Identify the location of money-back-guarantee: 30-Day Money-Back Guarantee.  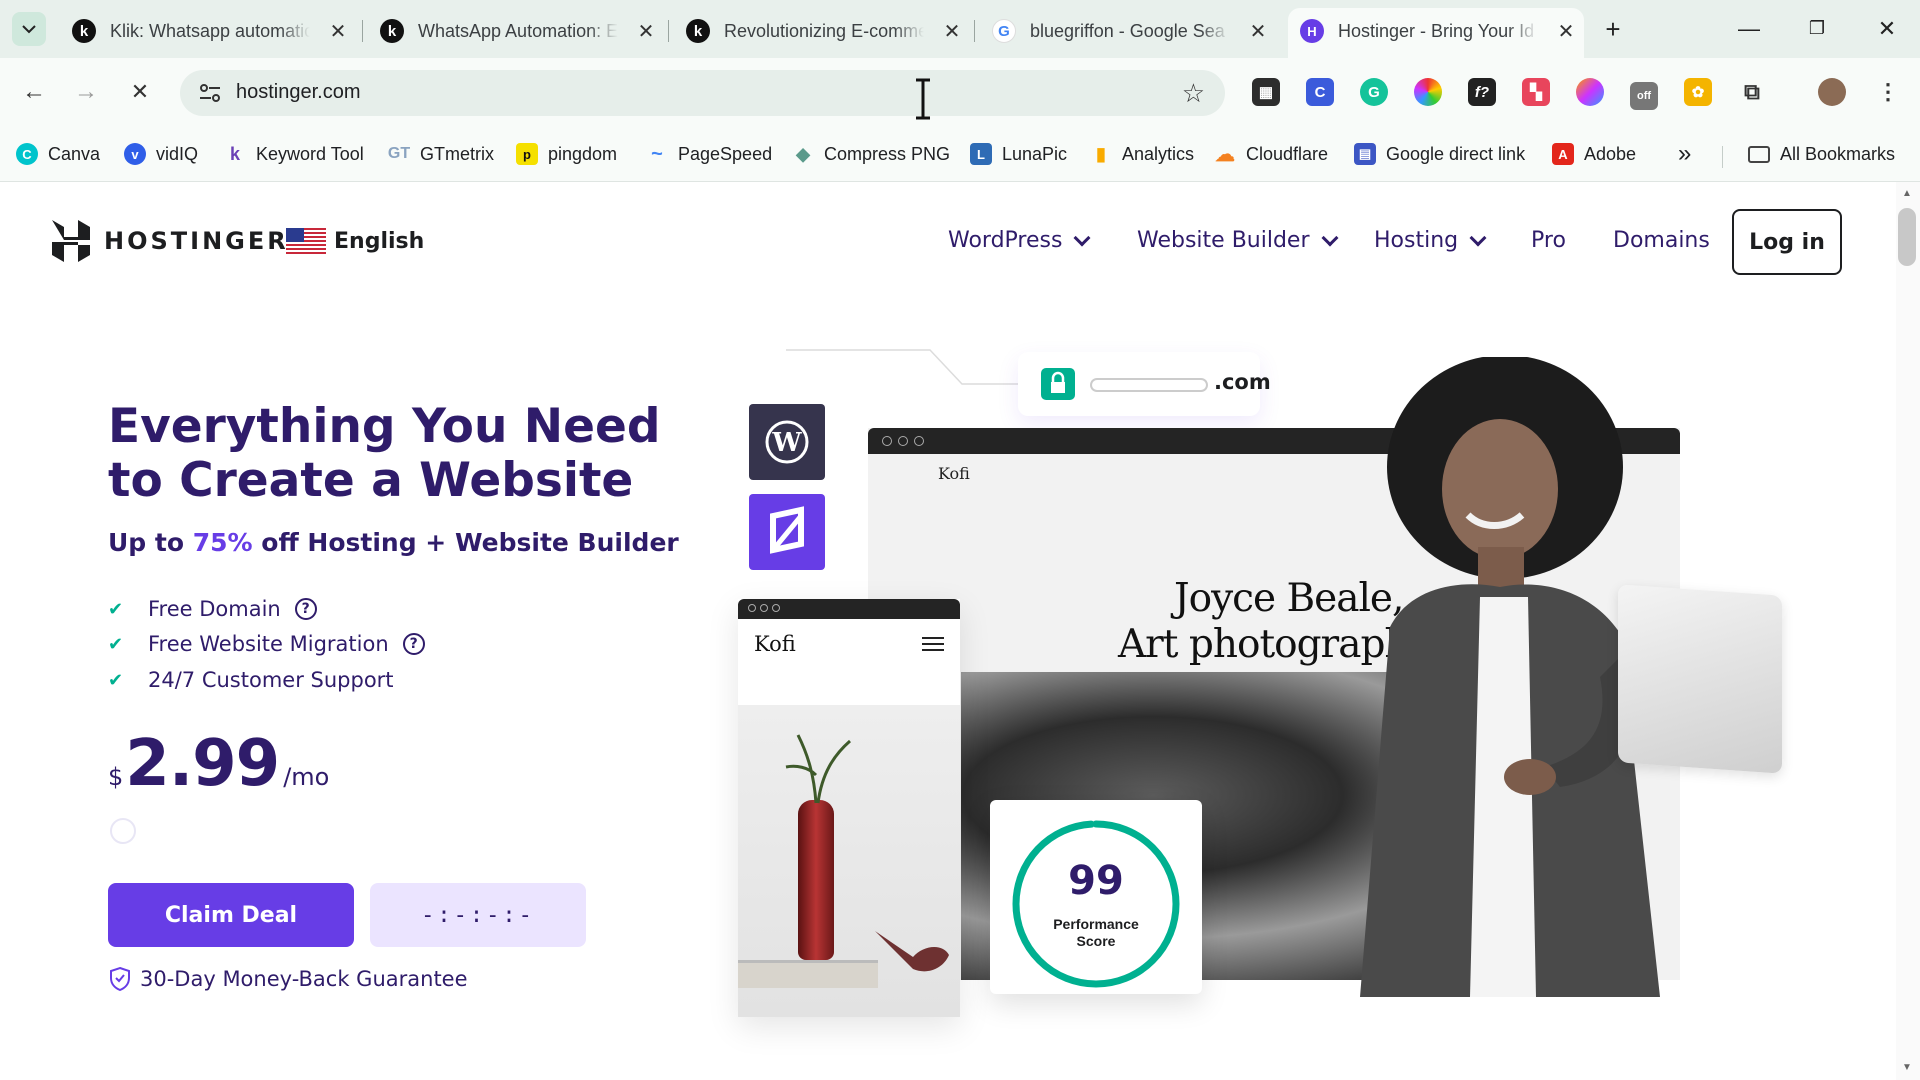
(288, 979).